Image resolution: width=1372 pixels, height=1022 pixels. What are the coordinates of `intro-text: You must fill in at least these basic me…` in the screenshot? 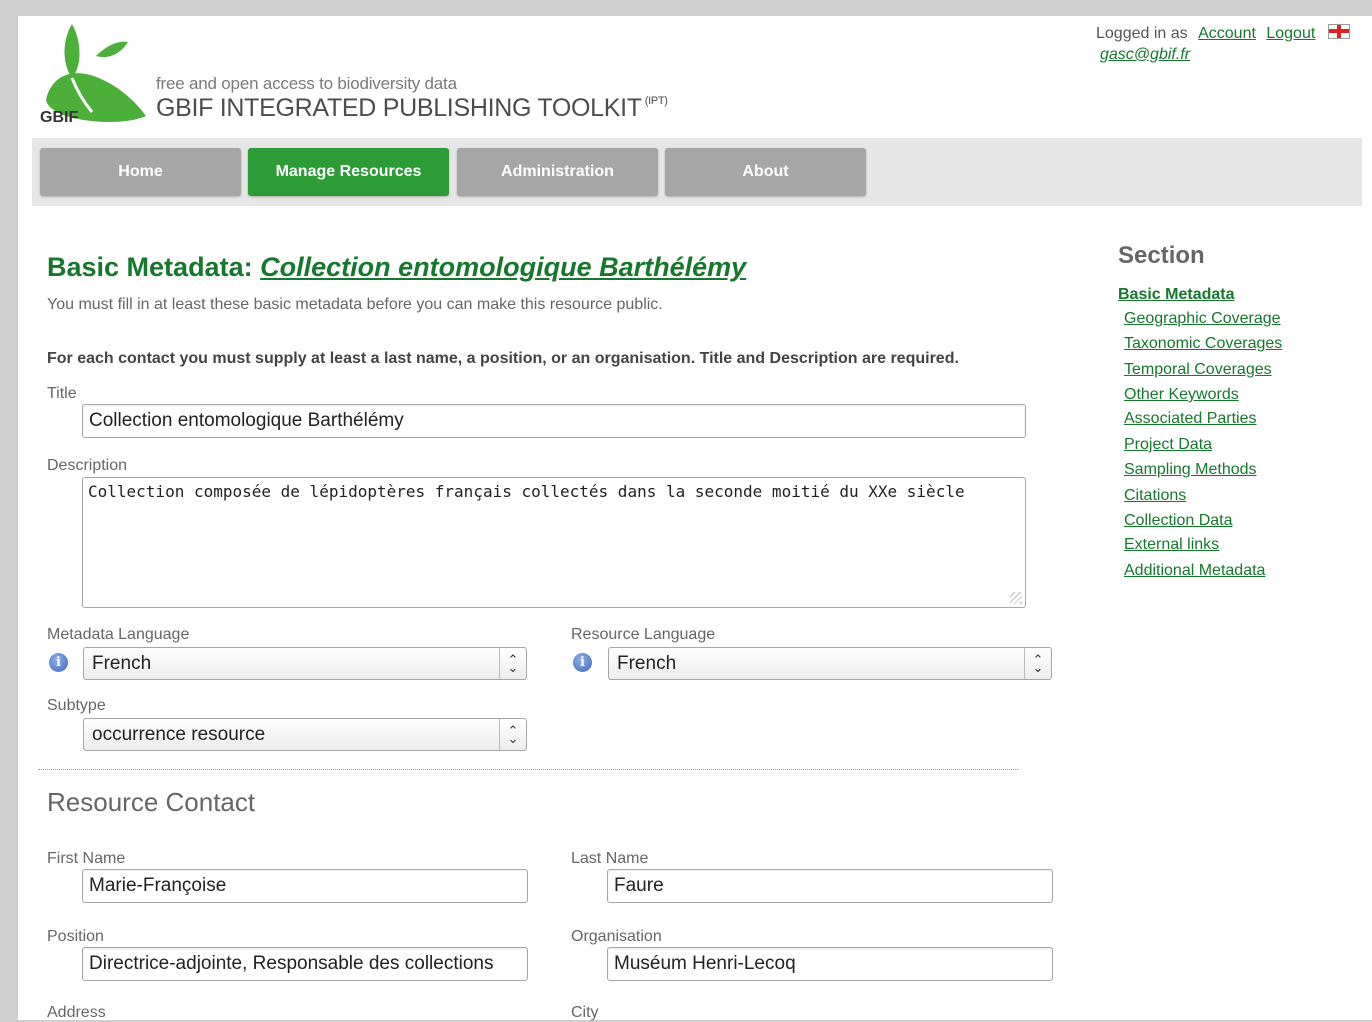 It's located at (355, 304).